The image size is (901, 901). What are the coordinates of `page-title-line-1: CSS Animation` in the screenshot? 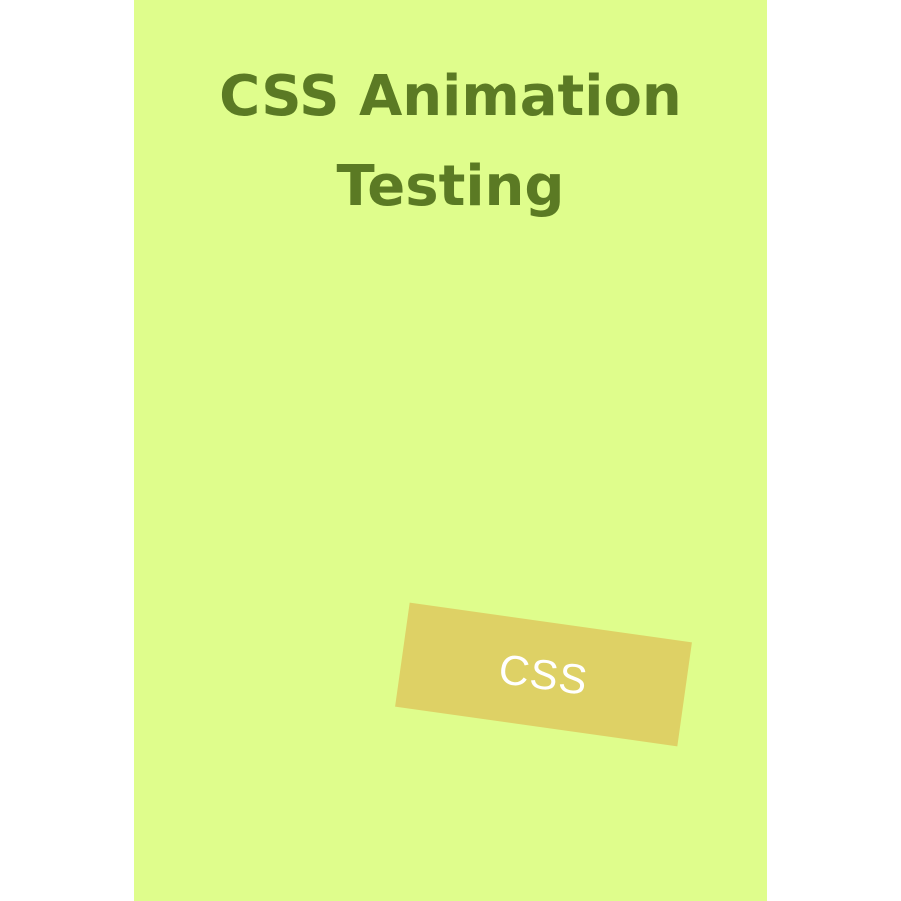 It's located at (450, 96).